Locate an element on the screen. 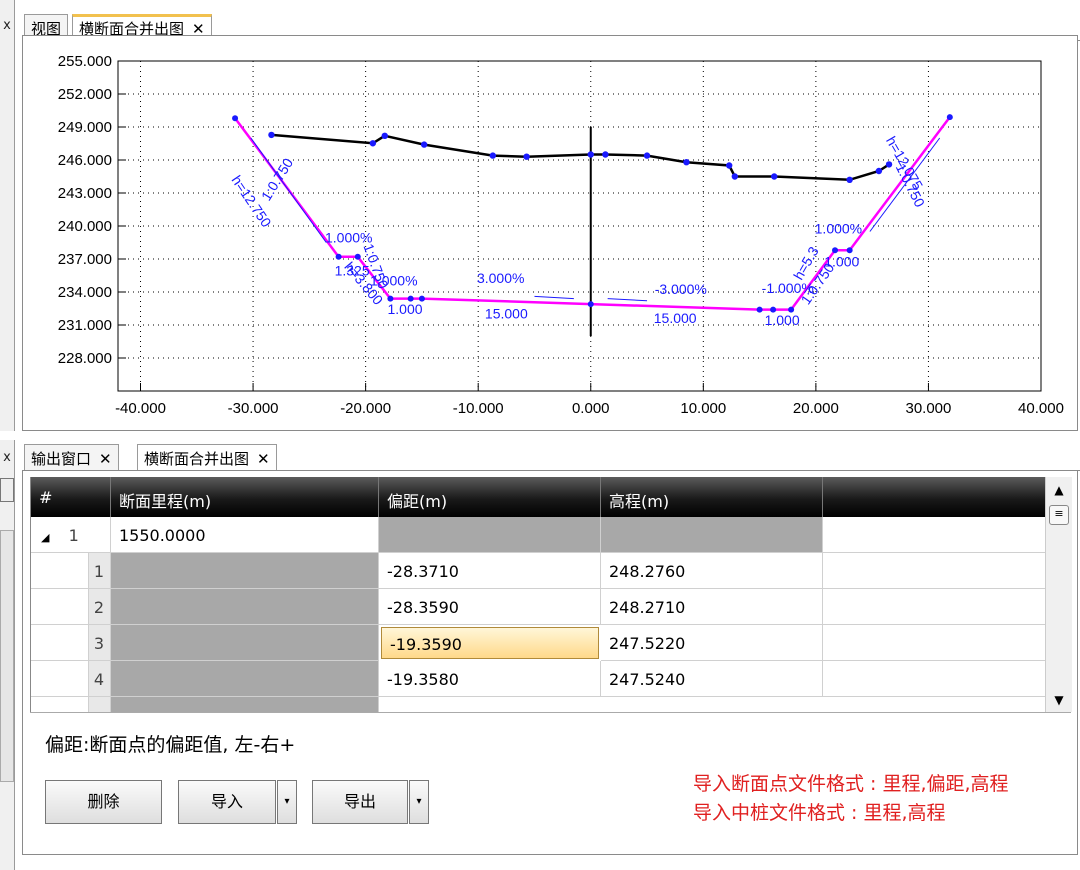 The image size is (1080, 870). row-elevation: 248.2760 is located at coordinates (712, 571).